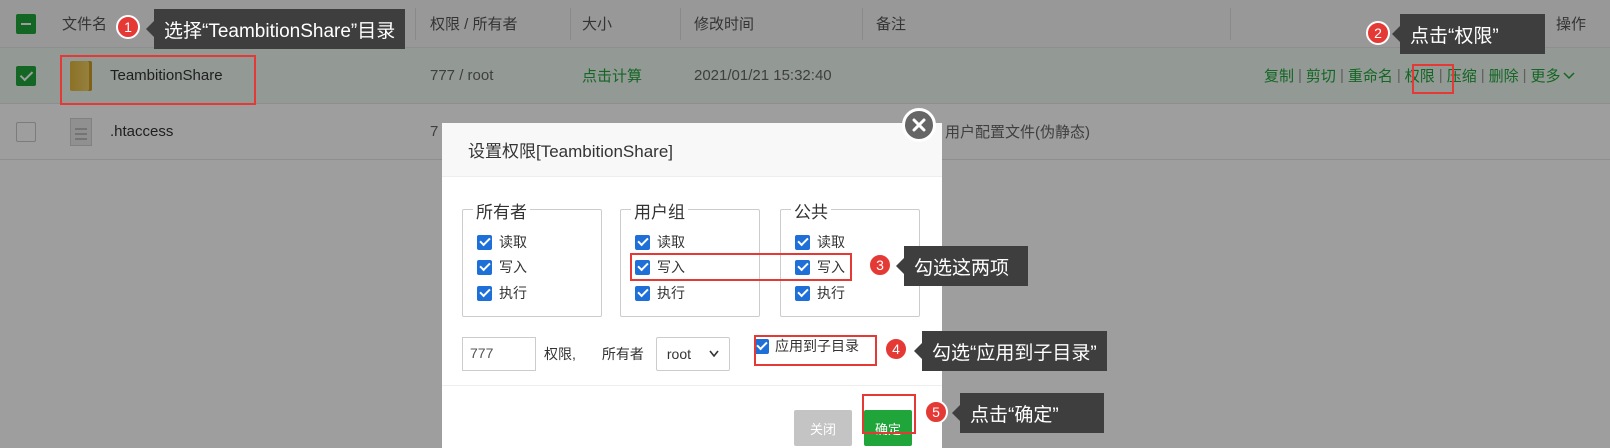 The height and width of the screenshot is (448, 1610). What do you see at coordinates (896, 349) in the screenshot?
I see `step-badge: 4` at bounding box center [896, 349].